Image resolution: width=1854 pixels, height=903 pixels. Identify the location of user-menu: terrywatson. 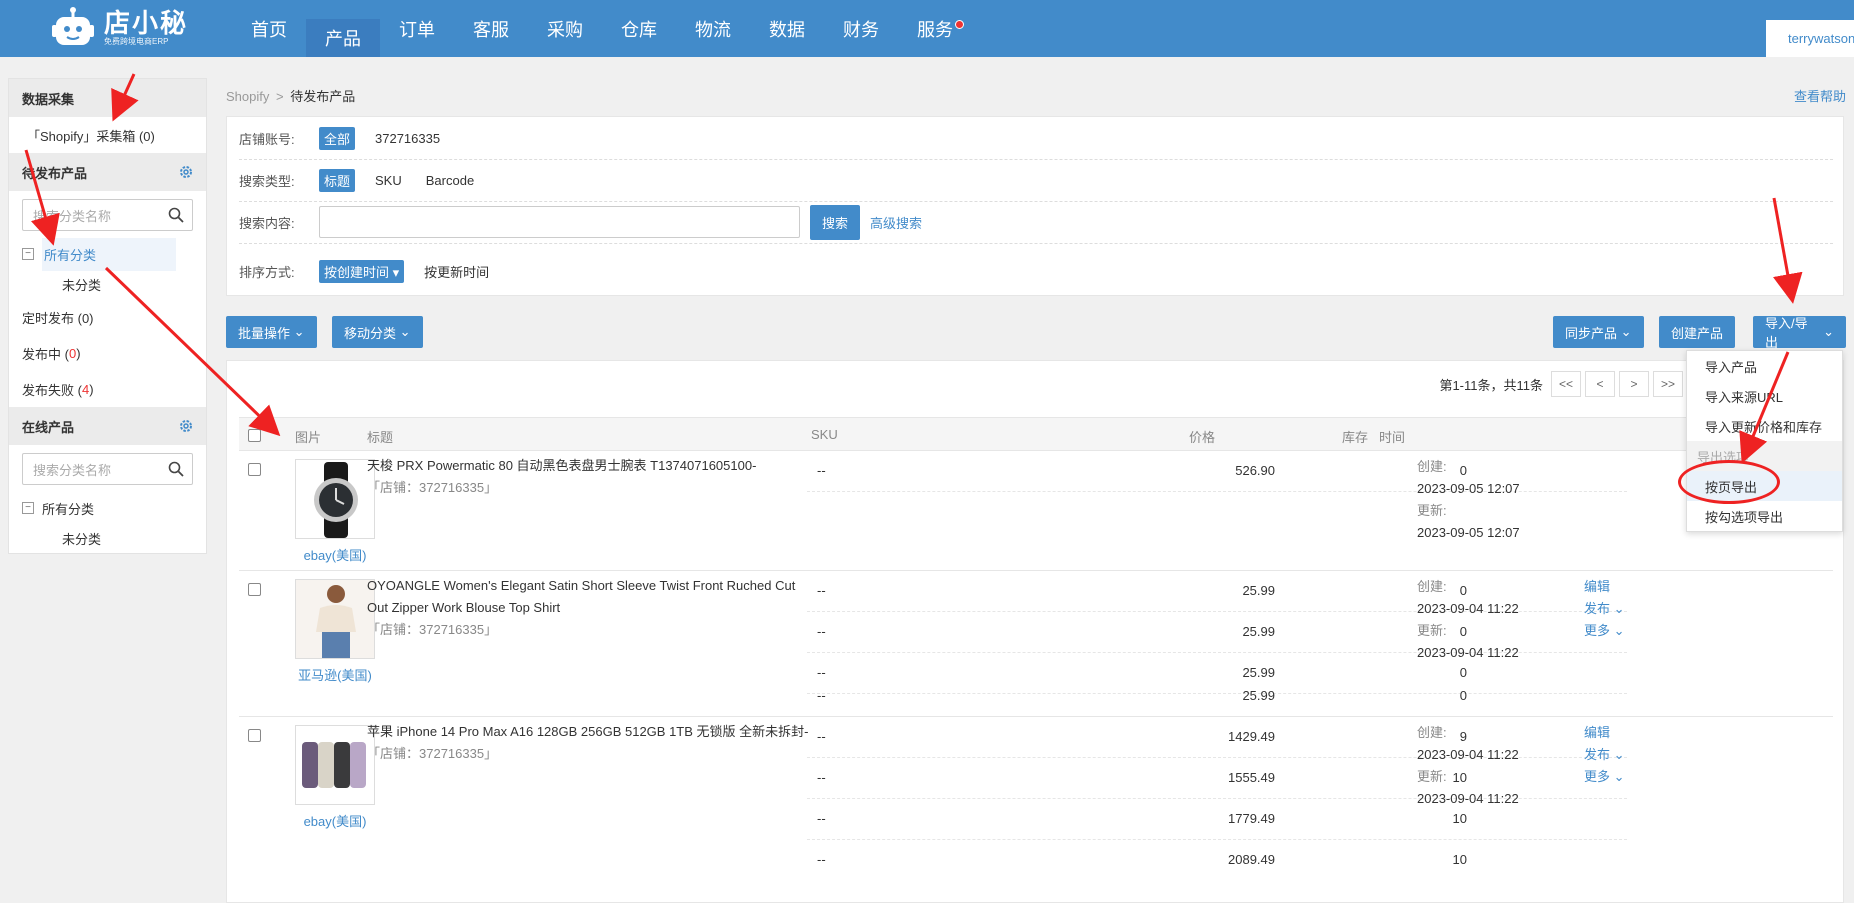
(1810, 38).